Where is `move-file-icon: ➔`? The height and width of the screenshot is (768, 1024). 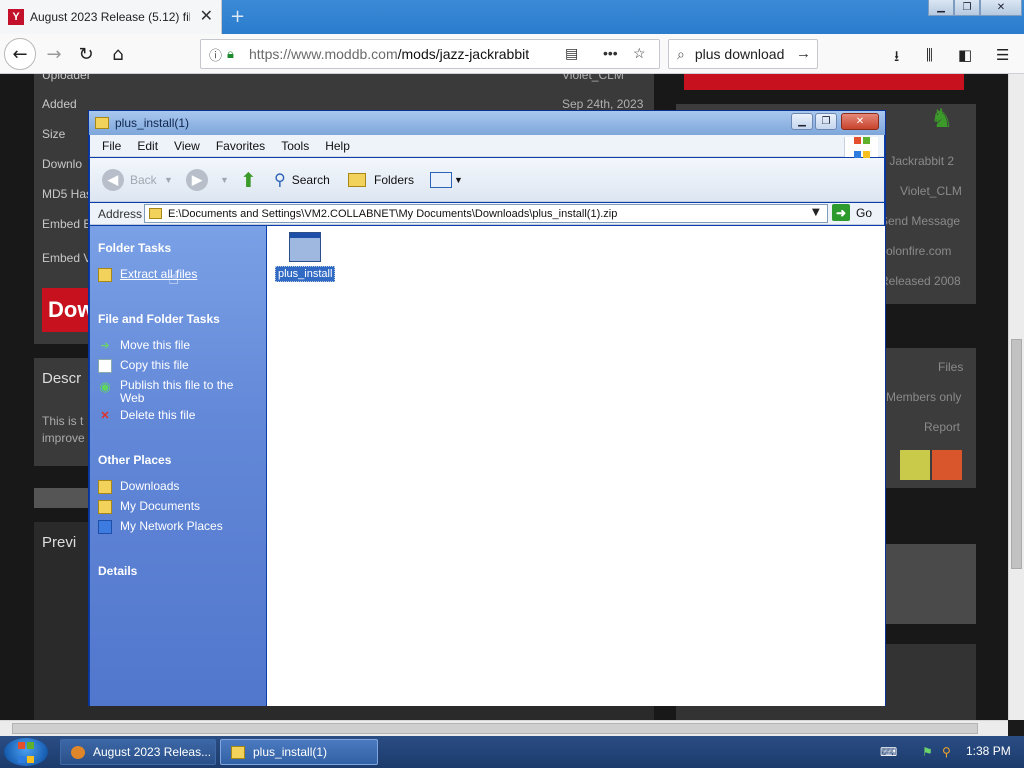 move-file-icon: ➔ is located at coordinates (105, 345).